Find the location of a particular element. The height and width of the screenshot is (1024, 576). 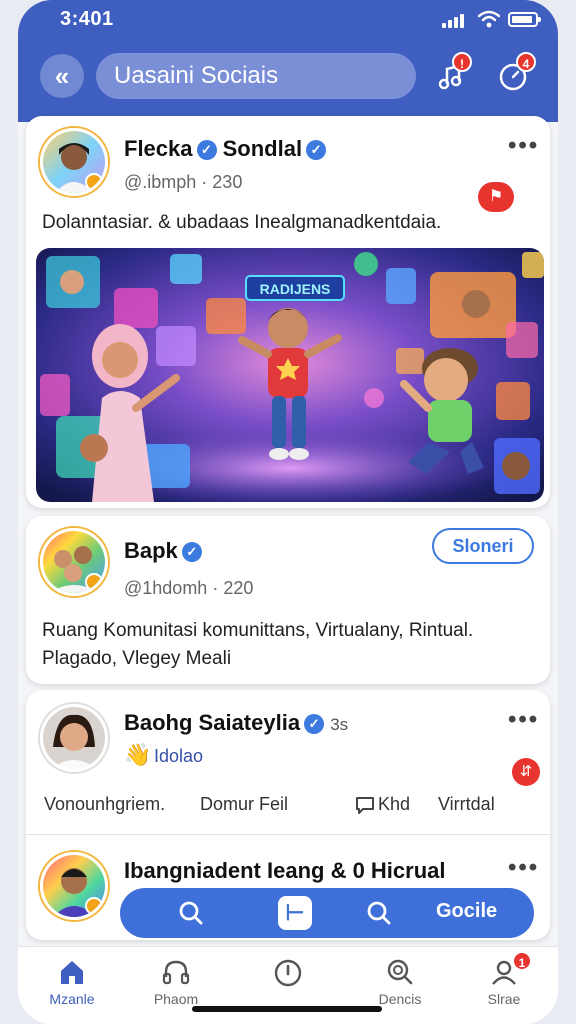

author-name-first: Flecka is located at coordinates (158, 148).